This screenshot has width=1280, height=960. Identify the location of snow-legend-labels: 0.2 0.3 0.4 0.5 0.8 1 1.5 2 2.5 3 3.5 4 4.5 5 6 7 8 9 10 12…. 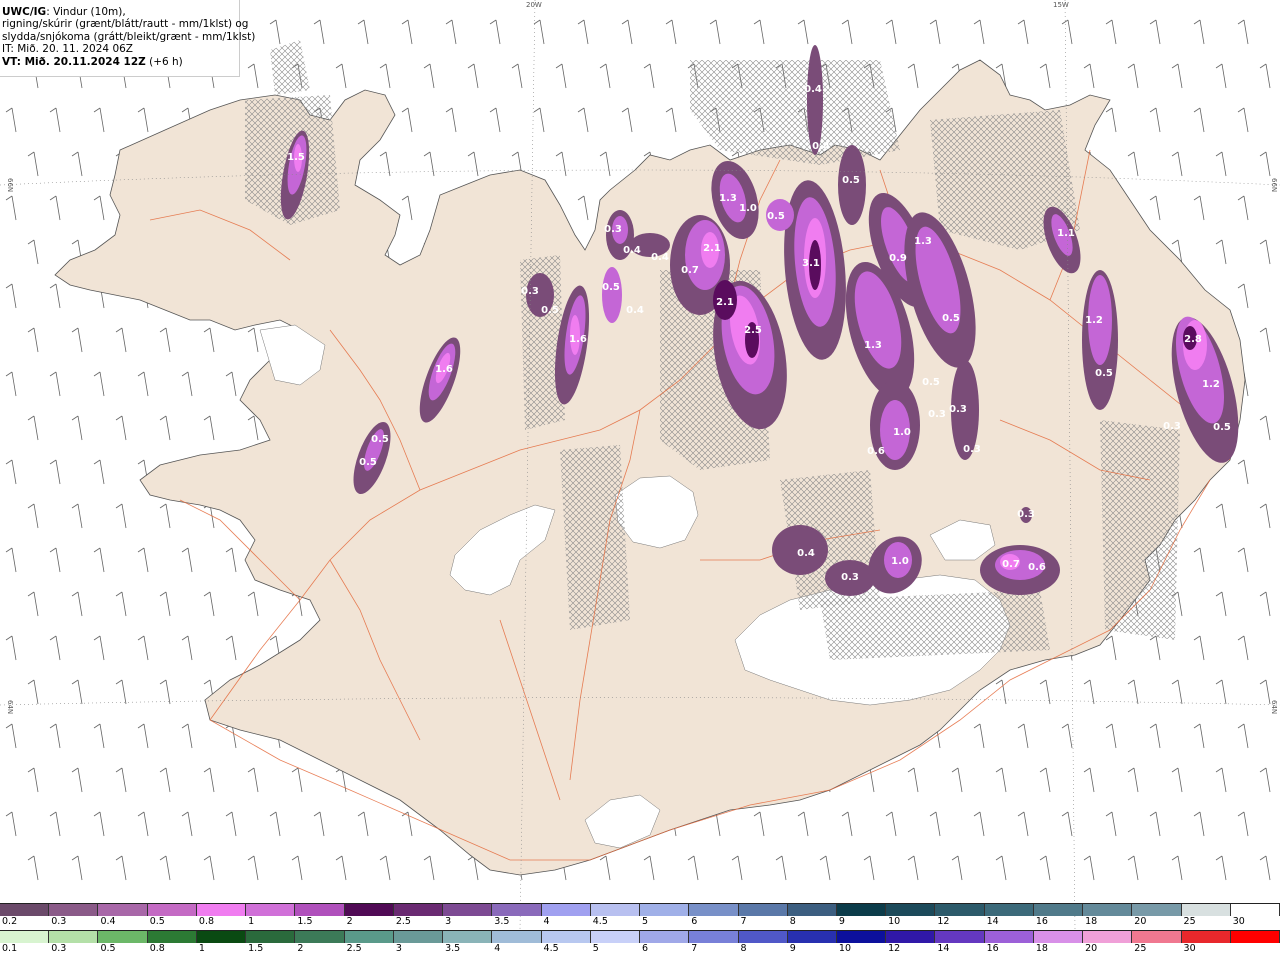
(640, 921).